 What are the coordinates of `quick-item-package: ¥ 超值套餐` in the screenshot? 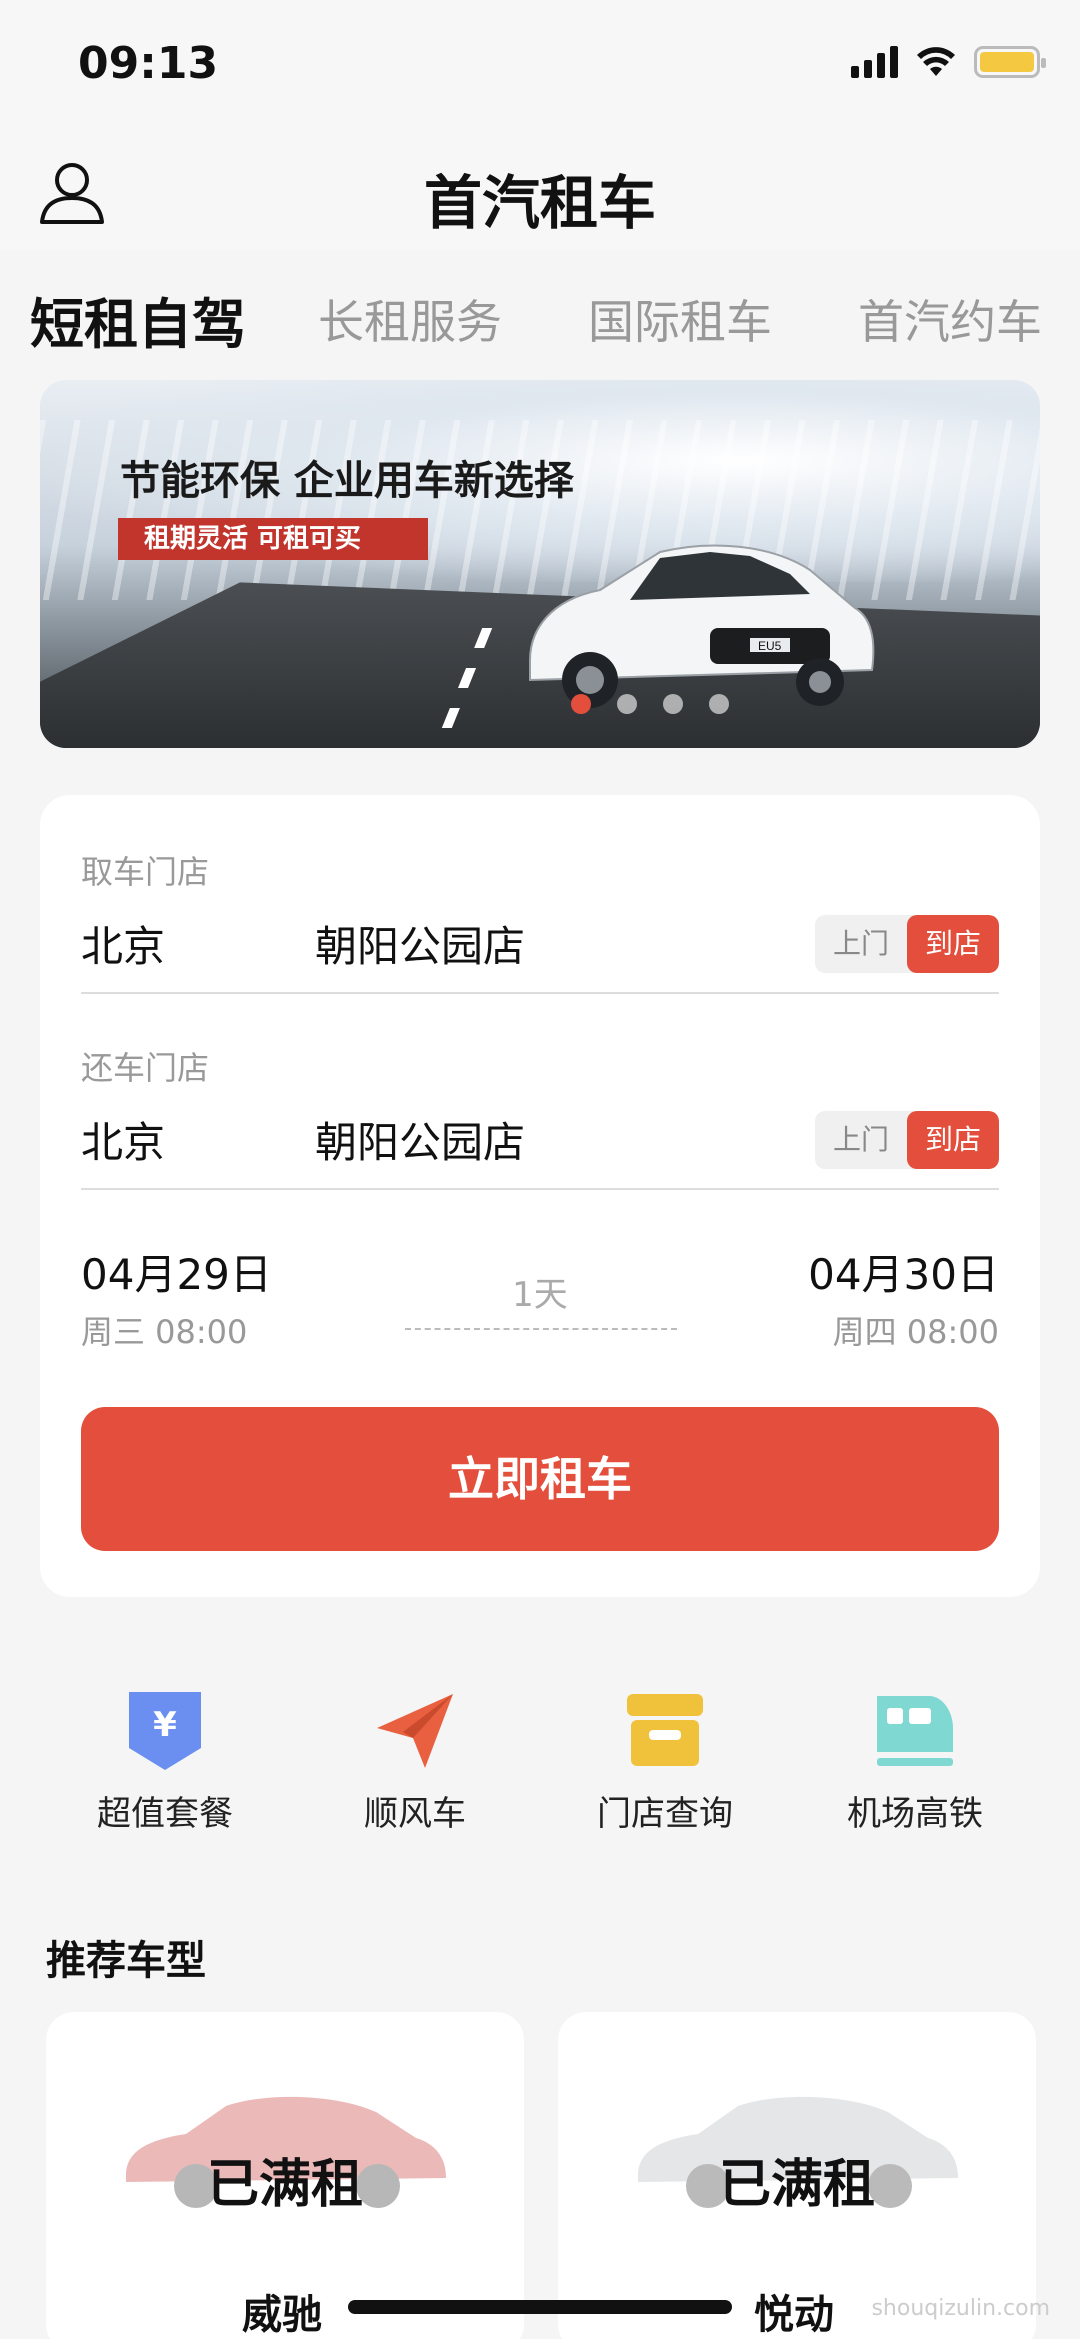 It's located at (165, 1765).